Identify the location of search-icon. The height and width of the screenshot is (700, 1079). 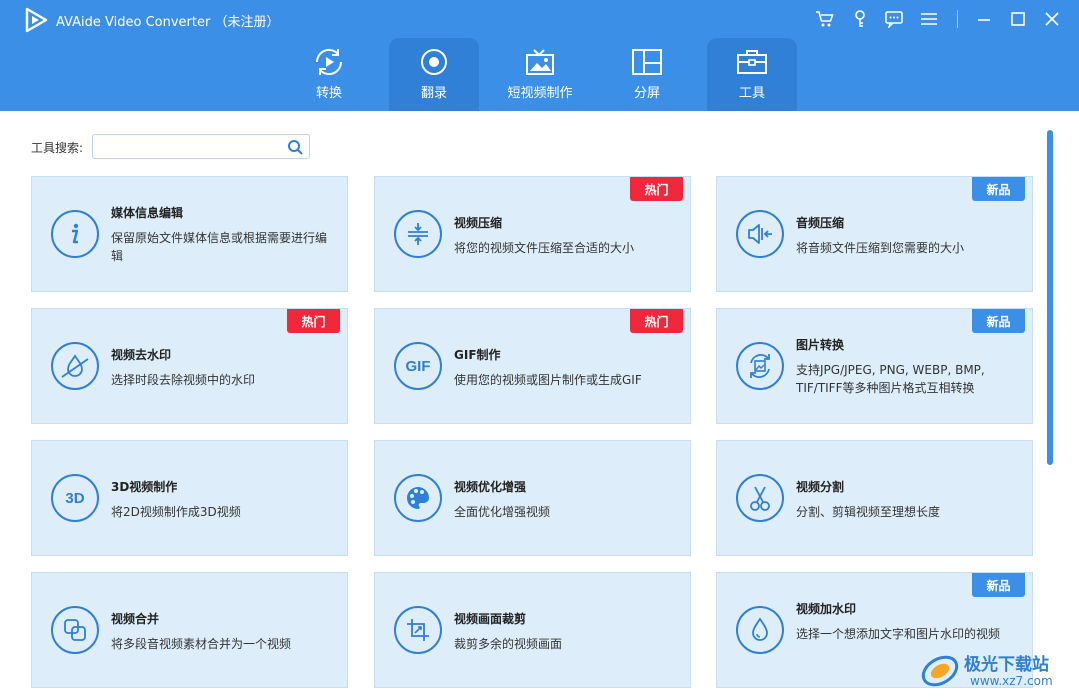
(295, 147).